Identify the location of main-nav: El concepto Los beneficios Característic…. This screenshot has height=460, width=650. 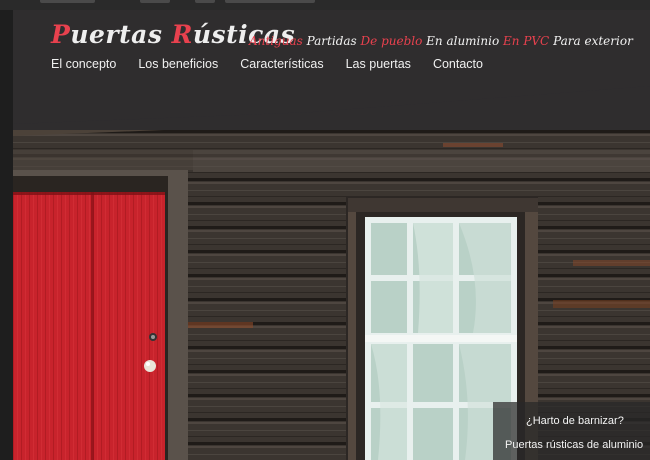
(267, 64).